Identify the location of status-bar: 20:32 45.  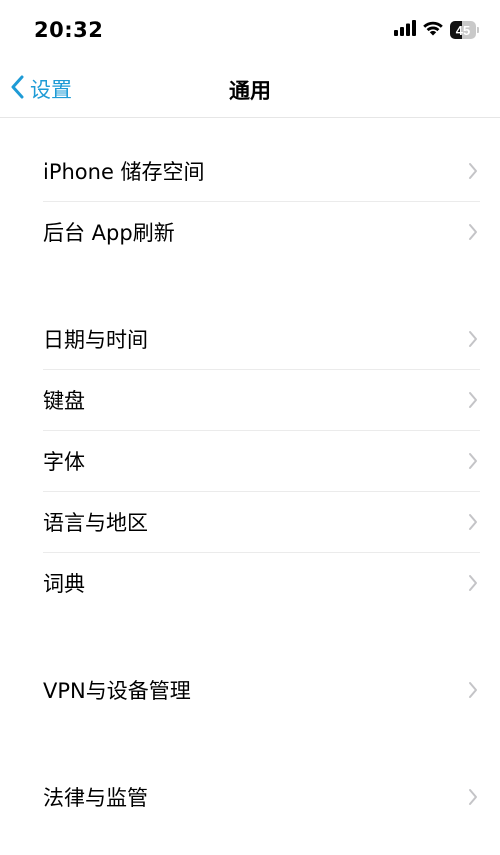
(250, 31).